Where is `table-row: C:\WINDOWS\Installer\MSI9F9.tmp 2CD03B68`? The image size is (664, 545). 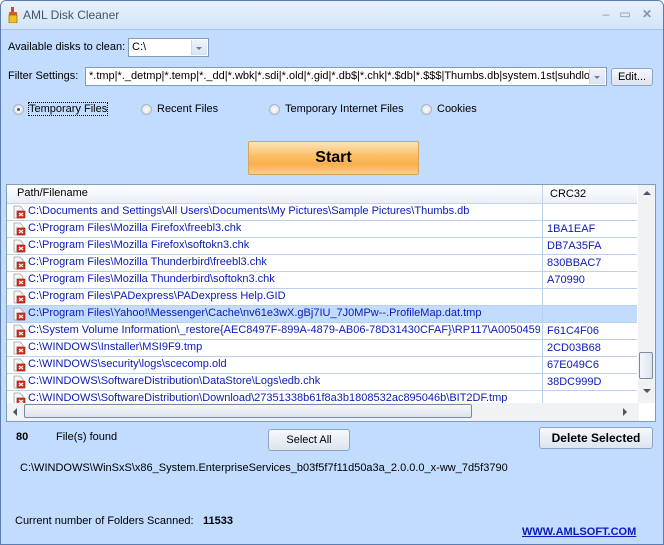 table-row: C:\WINDOWS\Installer\MSI9F9.tmp 2CD03B68 is located at coordinates (322, 348).